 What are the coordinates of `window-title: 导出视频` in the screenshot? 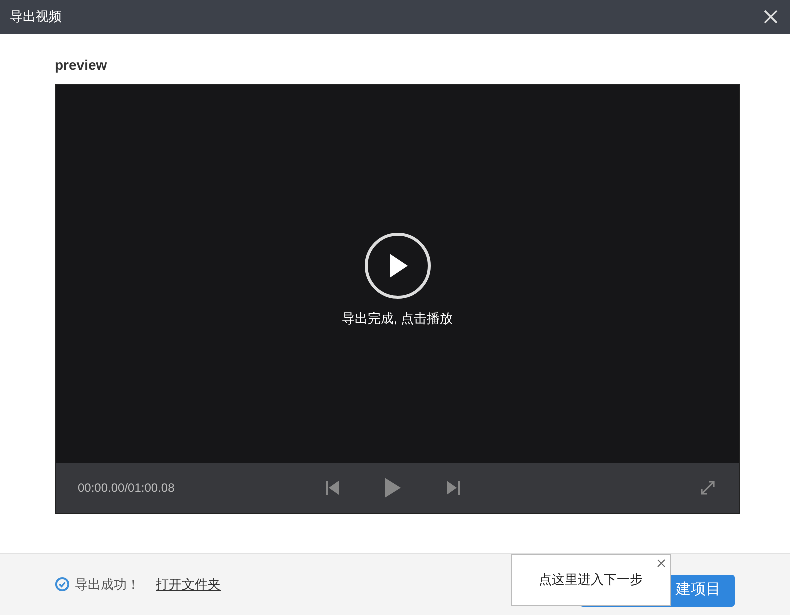 It's located at (36, 17).